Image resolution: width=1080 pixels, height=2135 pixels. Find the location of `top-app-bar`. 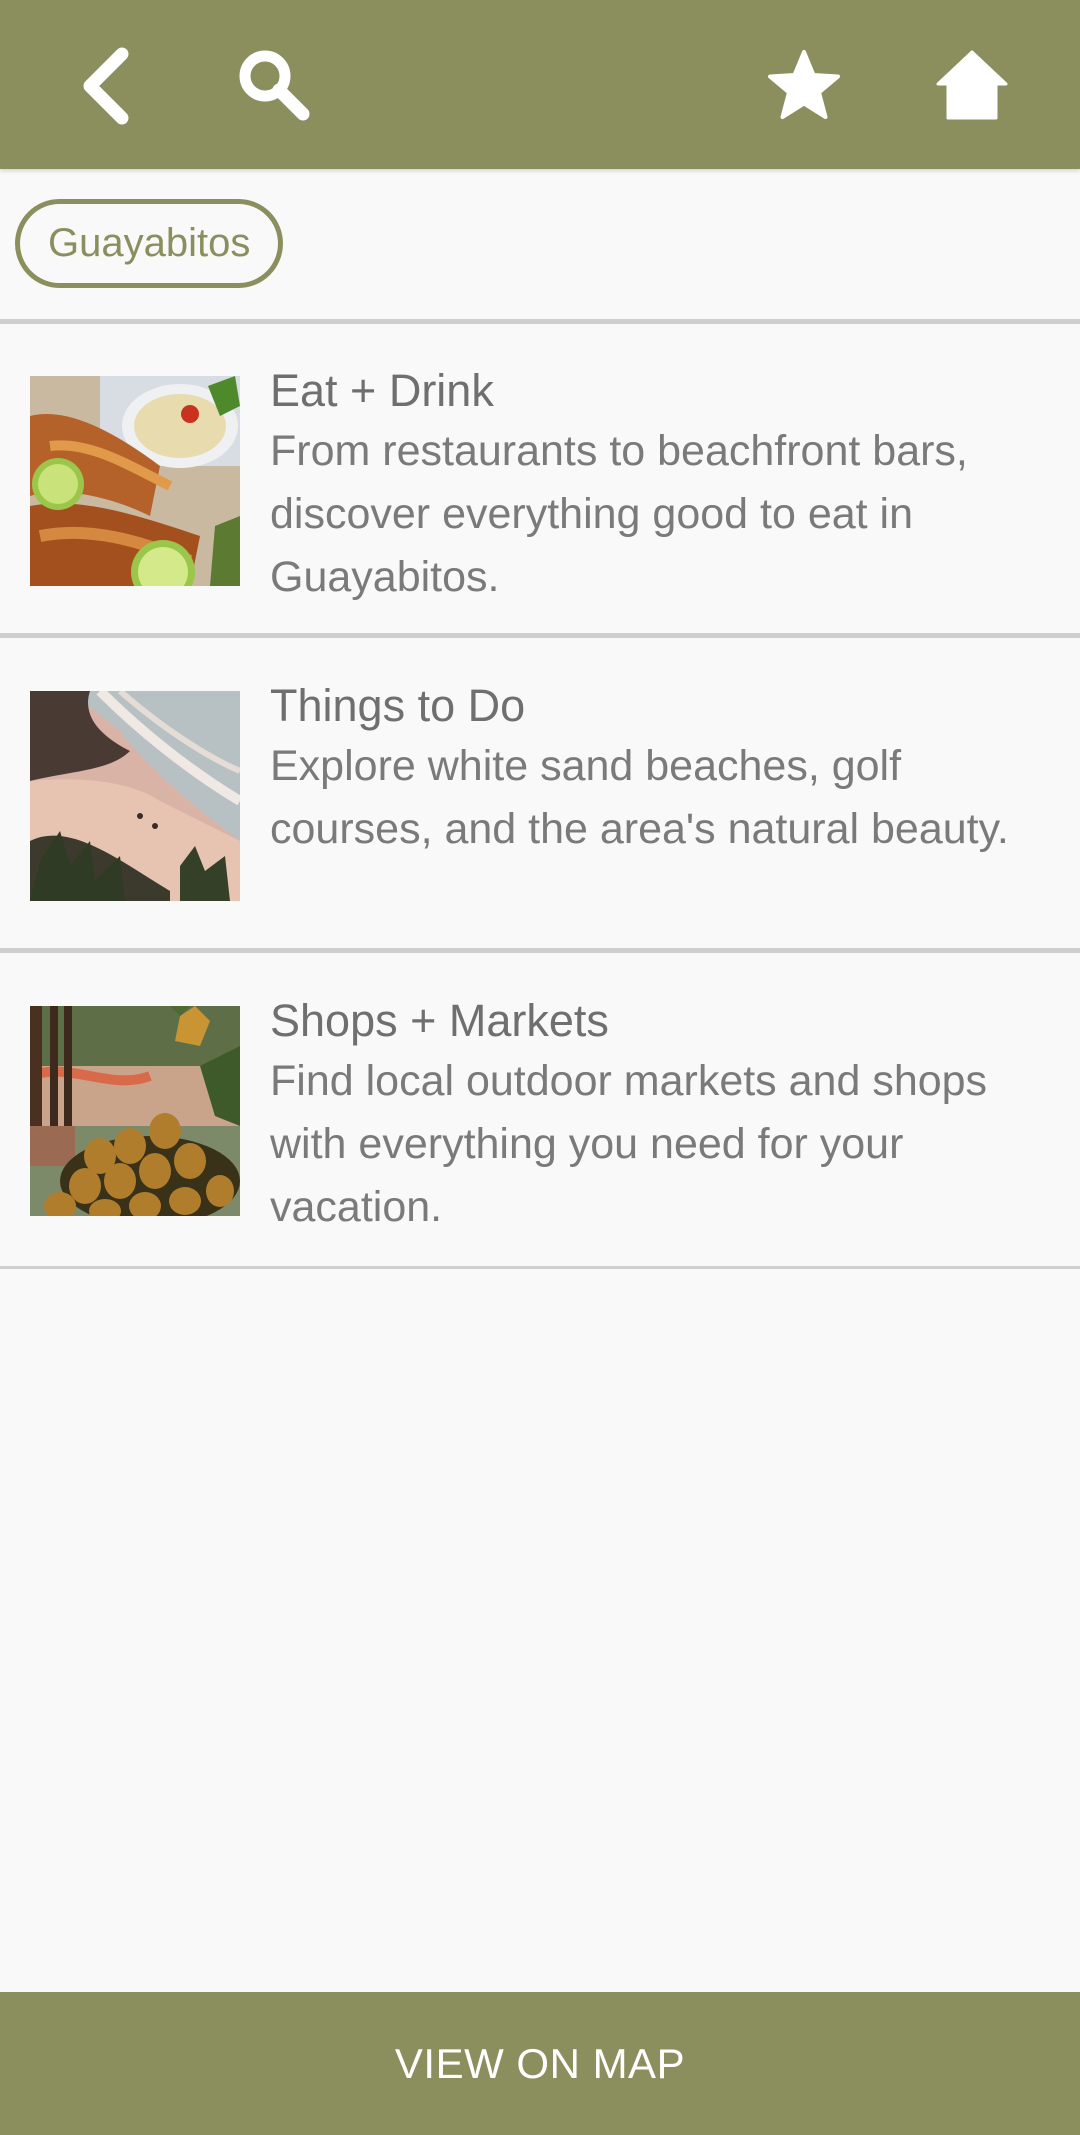

top-app-bar is located at coordinates (540, 84).